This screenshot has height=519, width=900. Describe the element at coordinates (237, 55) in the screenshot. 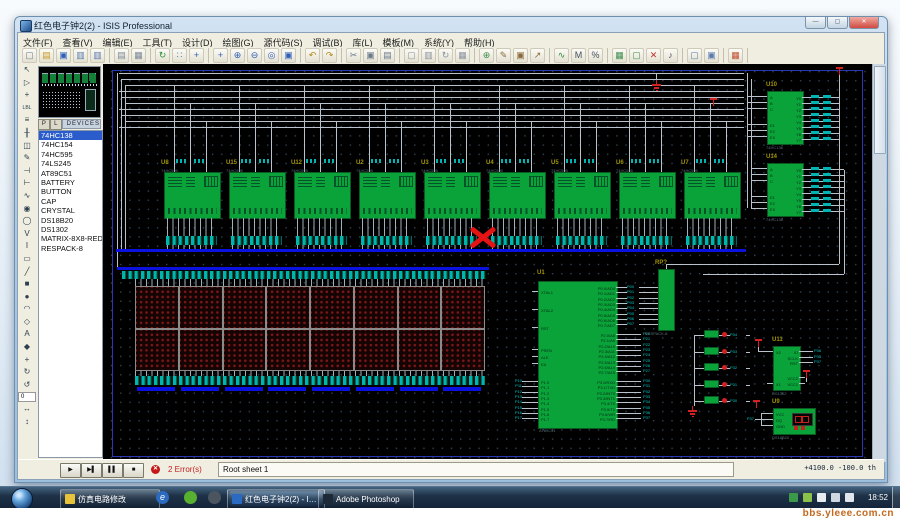

I see `zoom-in-icon: ⊕` at that location.